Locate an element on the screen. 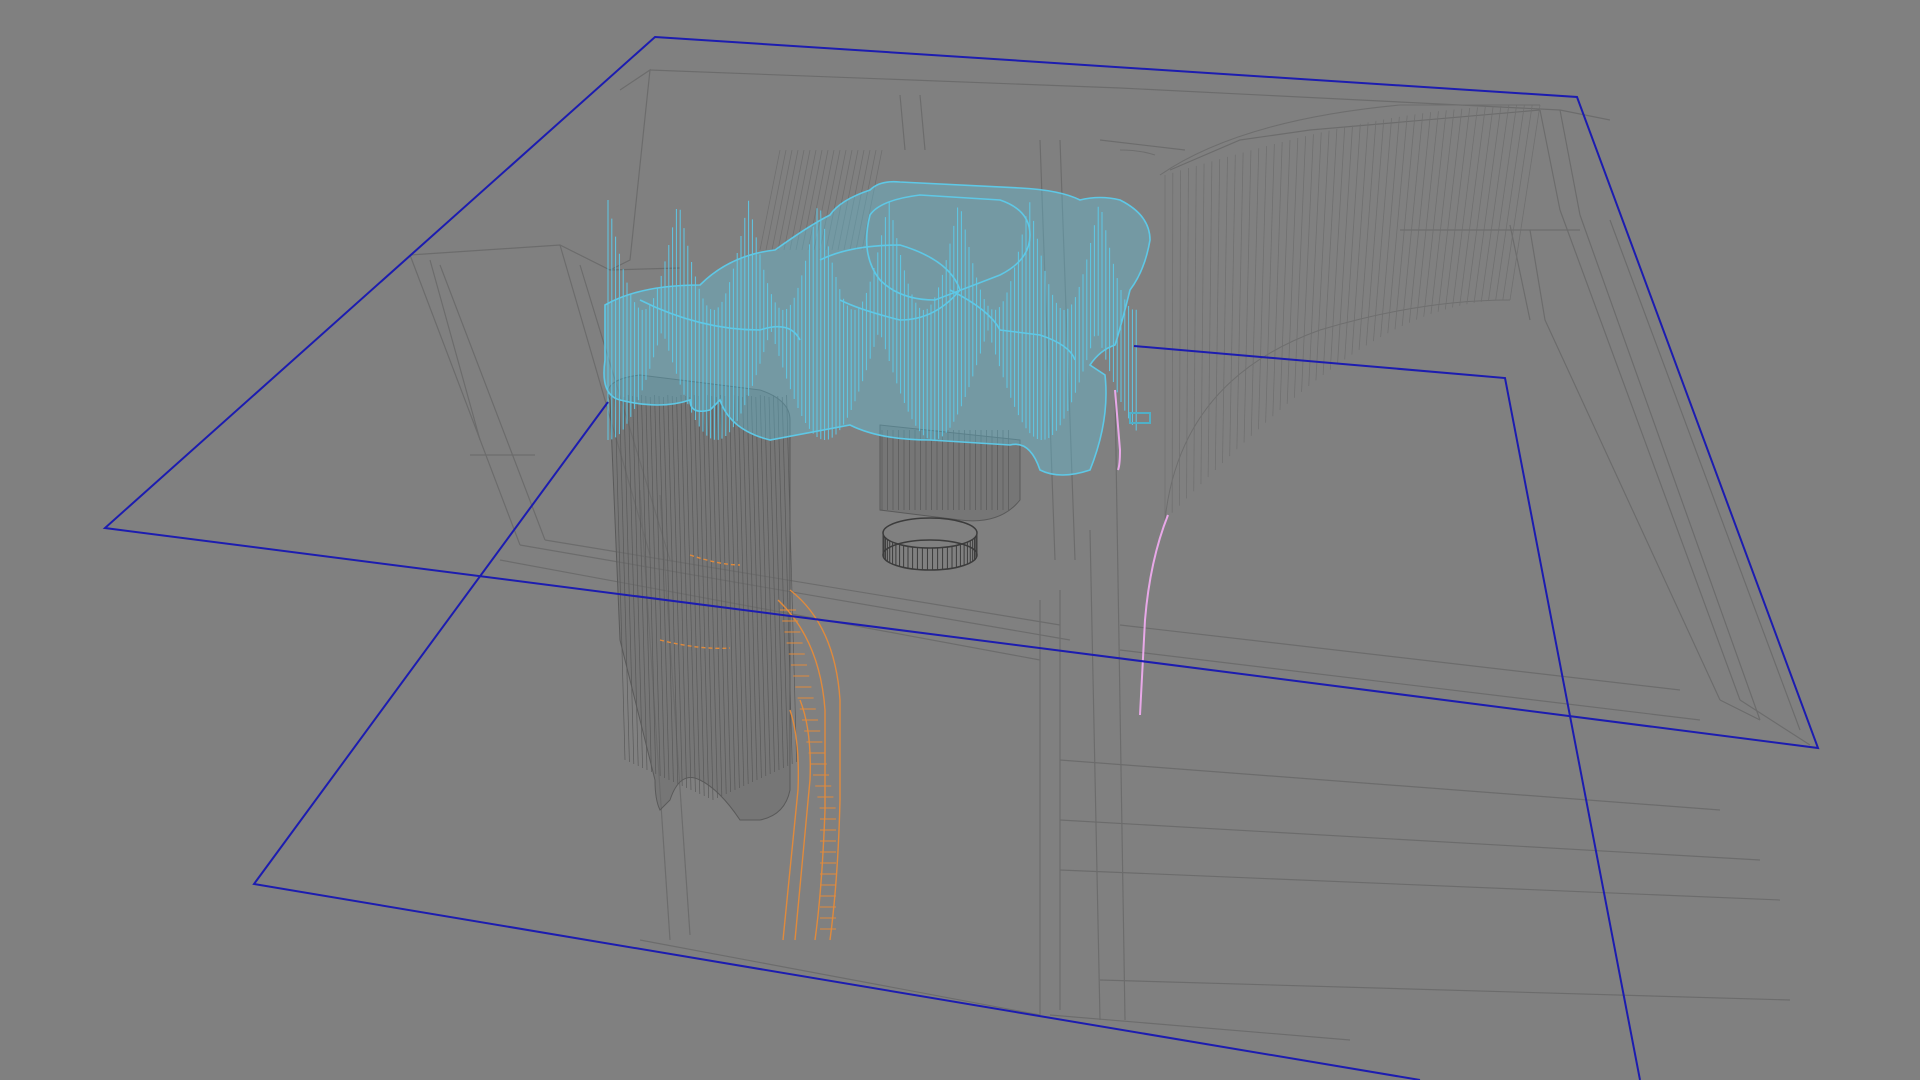 This screenshot has width=1920, height=1080. canopy-connector is located at coordinates (1140, 418).